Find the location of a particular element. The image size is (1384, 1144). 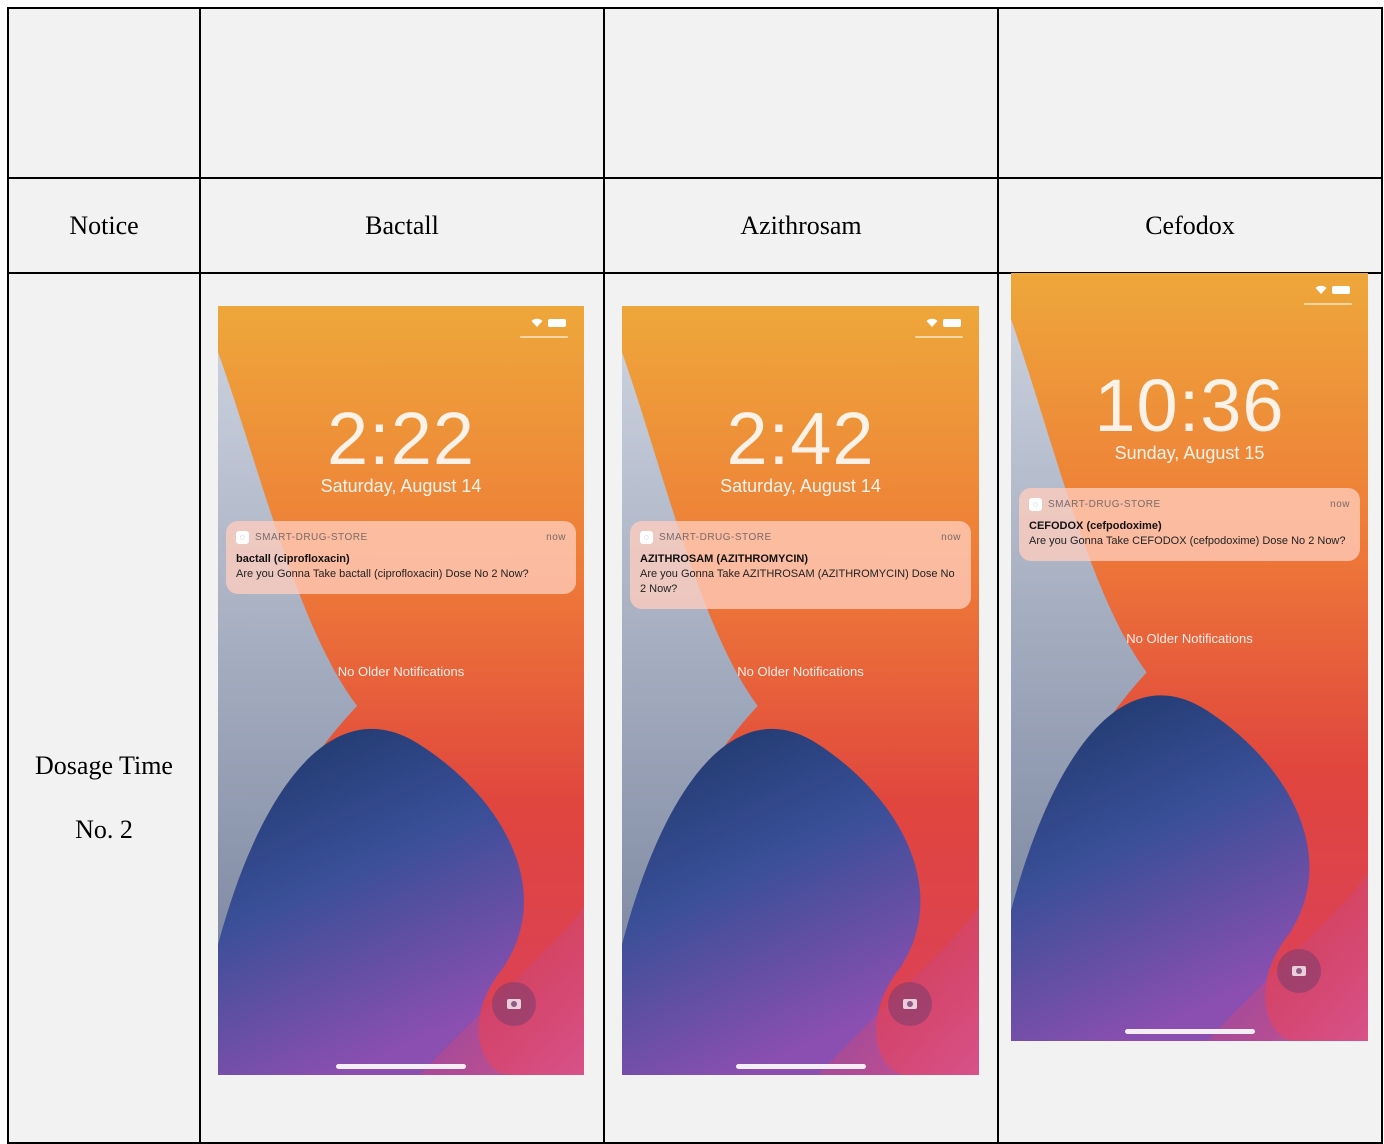

empty-top-row is located at coordinates (695, 93).